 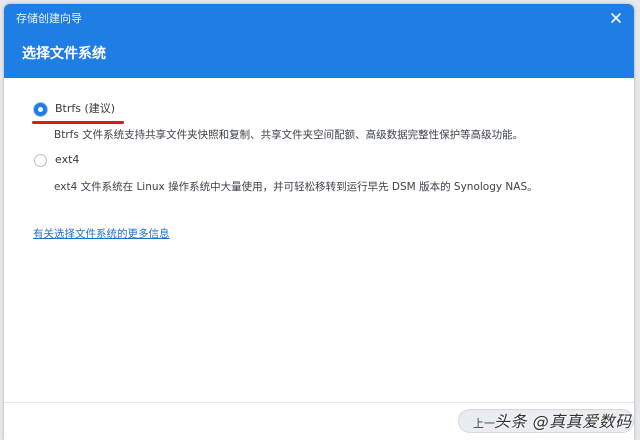 What do you see at coordinates (319, 402) in the screenshot?
I see `footer-divider` at bounding box center [319, 402].